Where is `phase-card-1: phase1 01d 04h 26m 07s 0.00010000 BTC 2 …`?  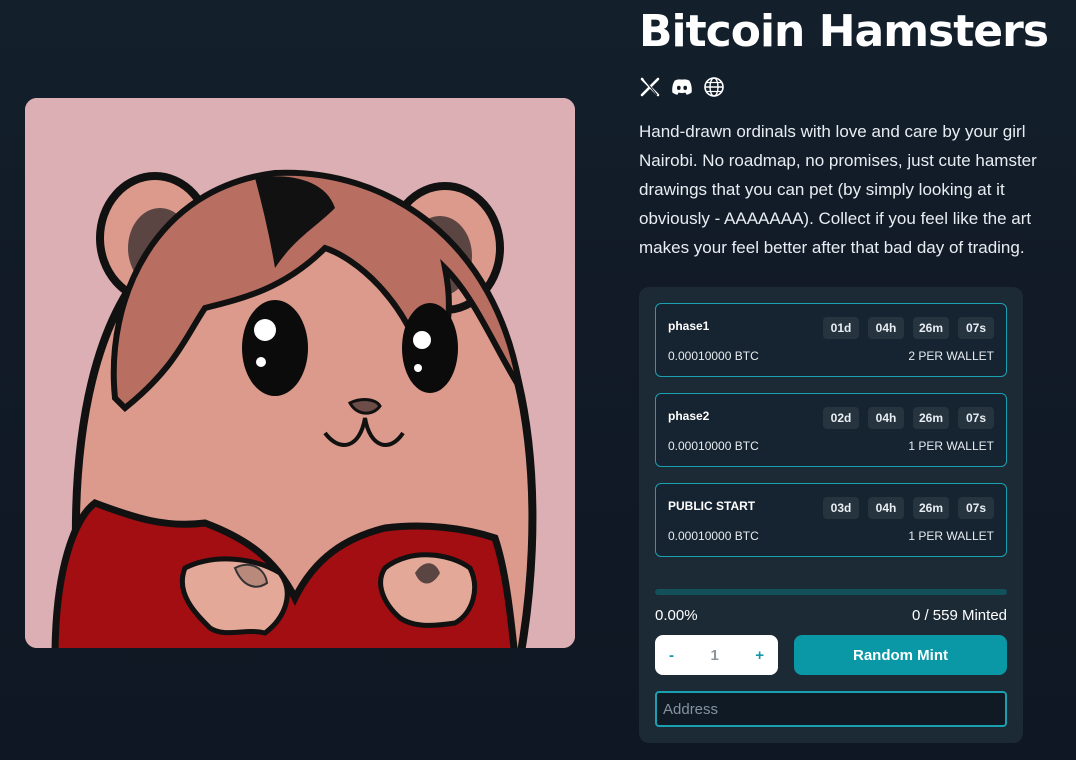 phase-card-1: phase1 01d 04h 26m 07s 0.00010000 BTC 2 … is located at coordinates (831, 340).